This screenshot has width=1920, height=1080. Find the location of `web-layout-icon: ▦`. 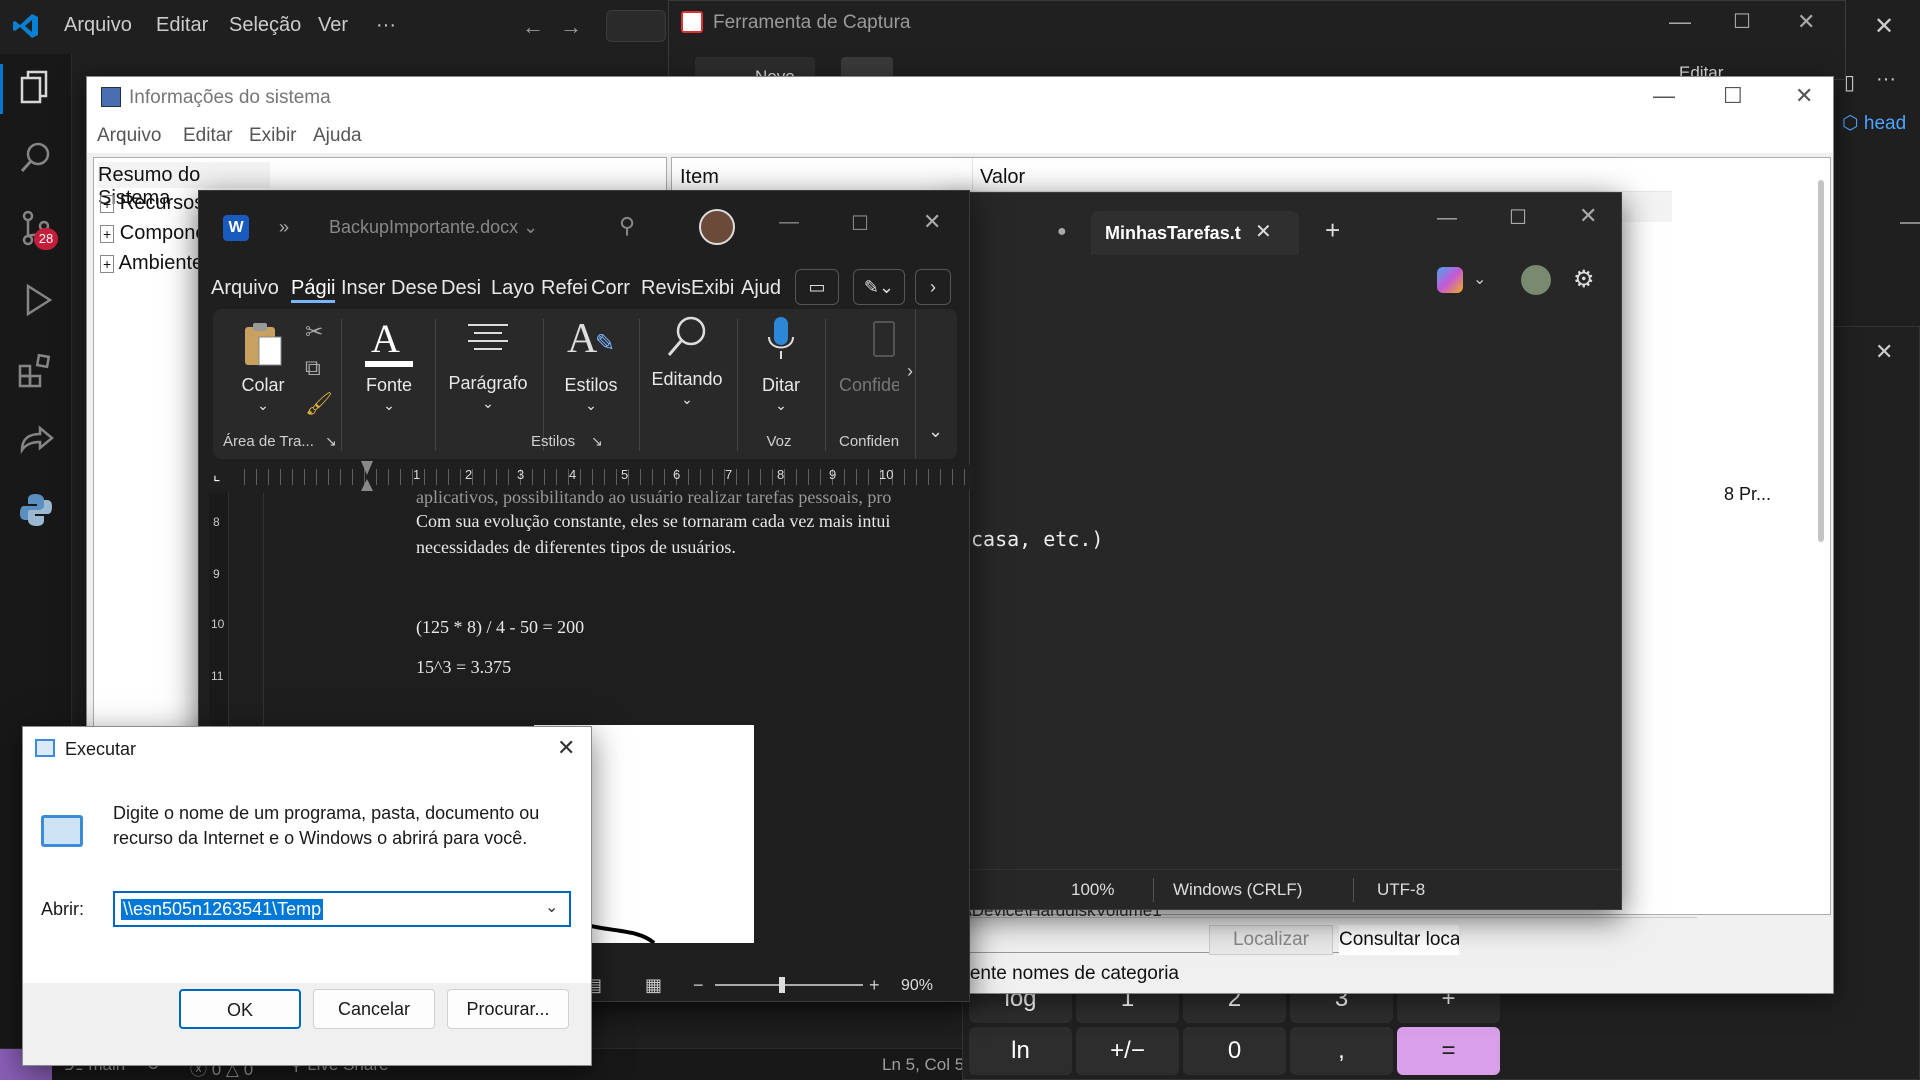

web-layout-icon: ▦ is located at coordinates (653, 985).